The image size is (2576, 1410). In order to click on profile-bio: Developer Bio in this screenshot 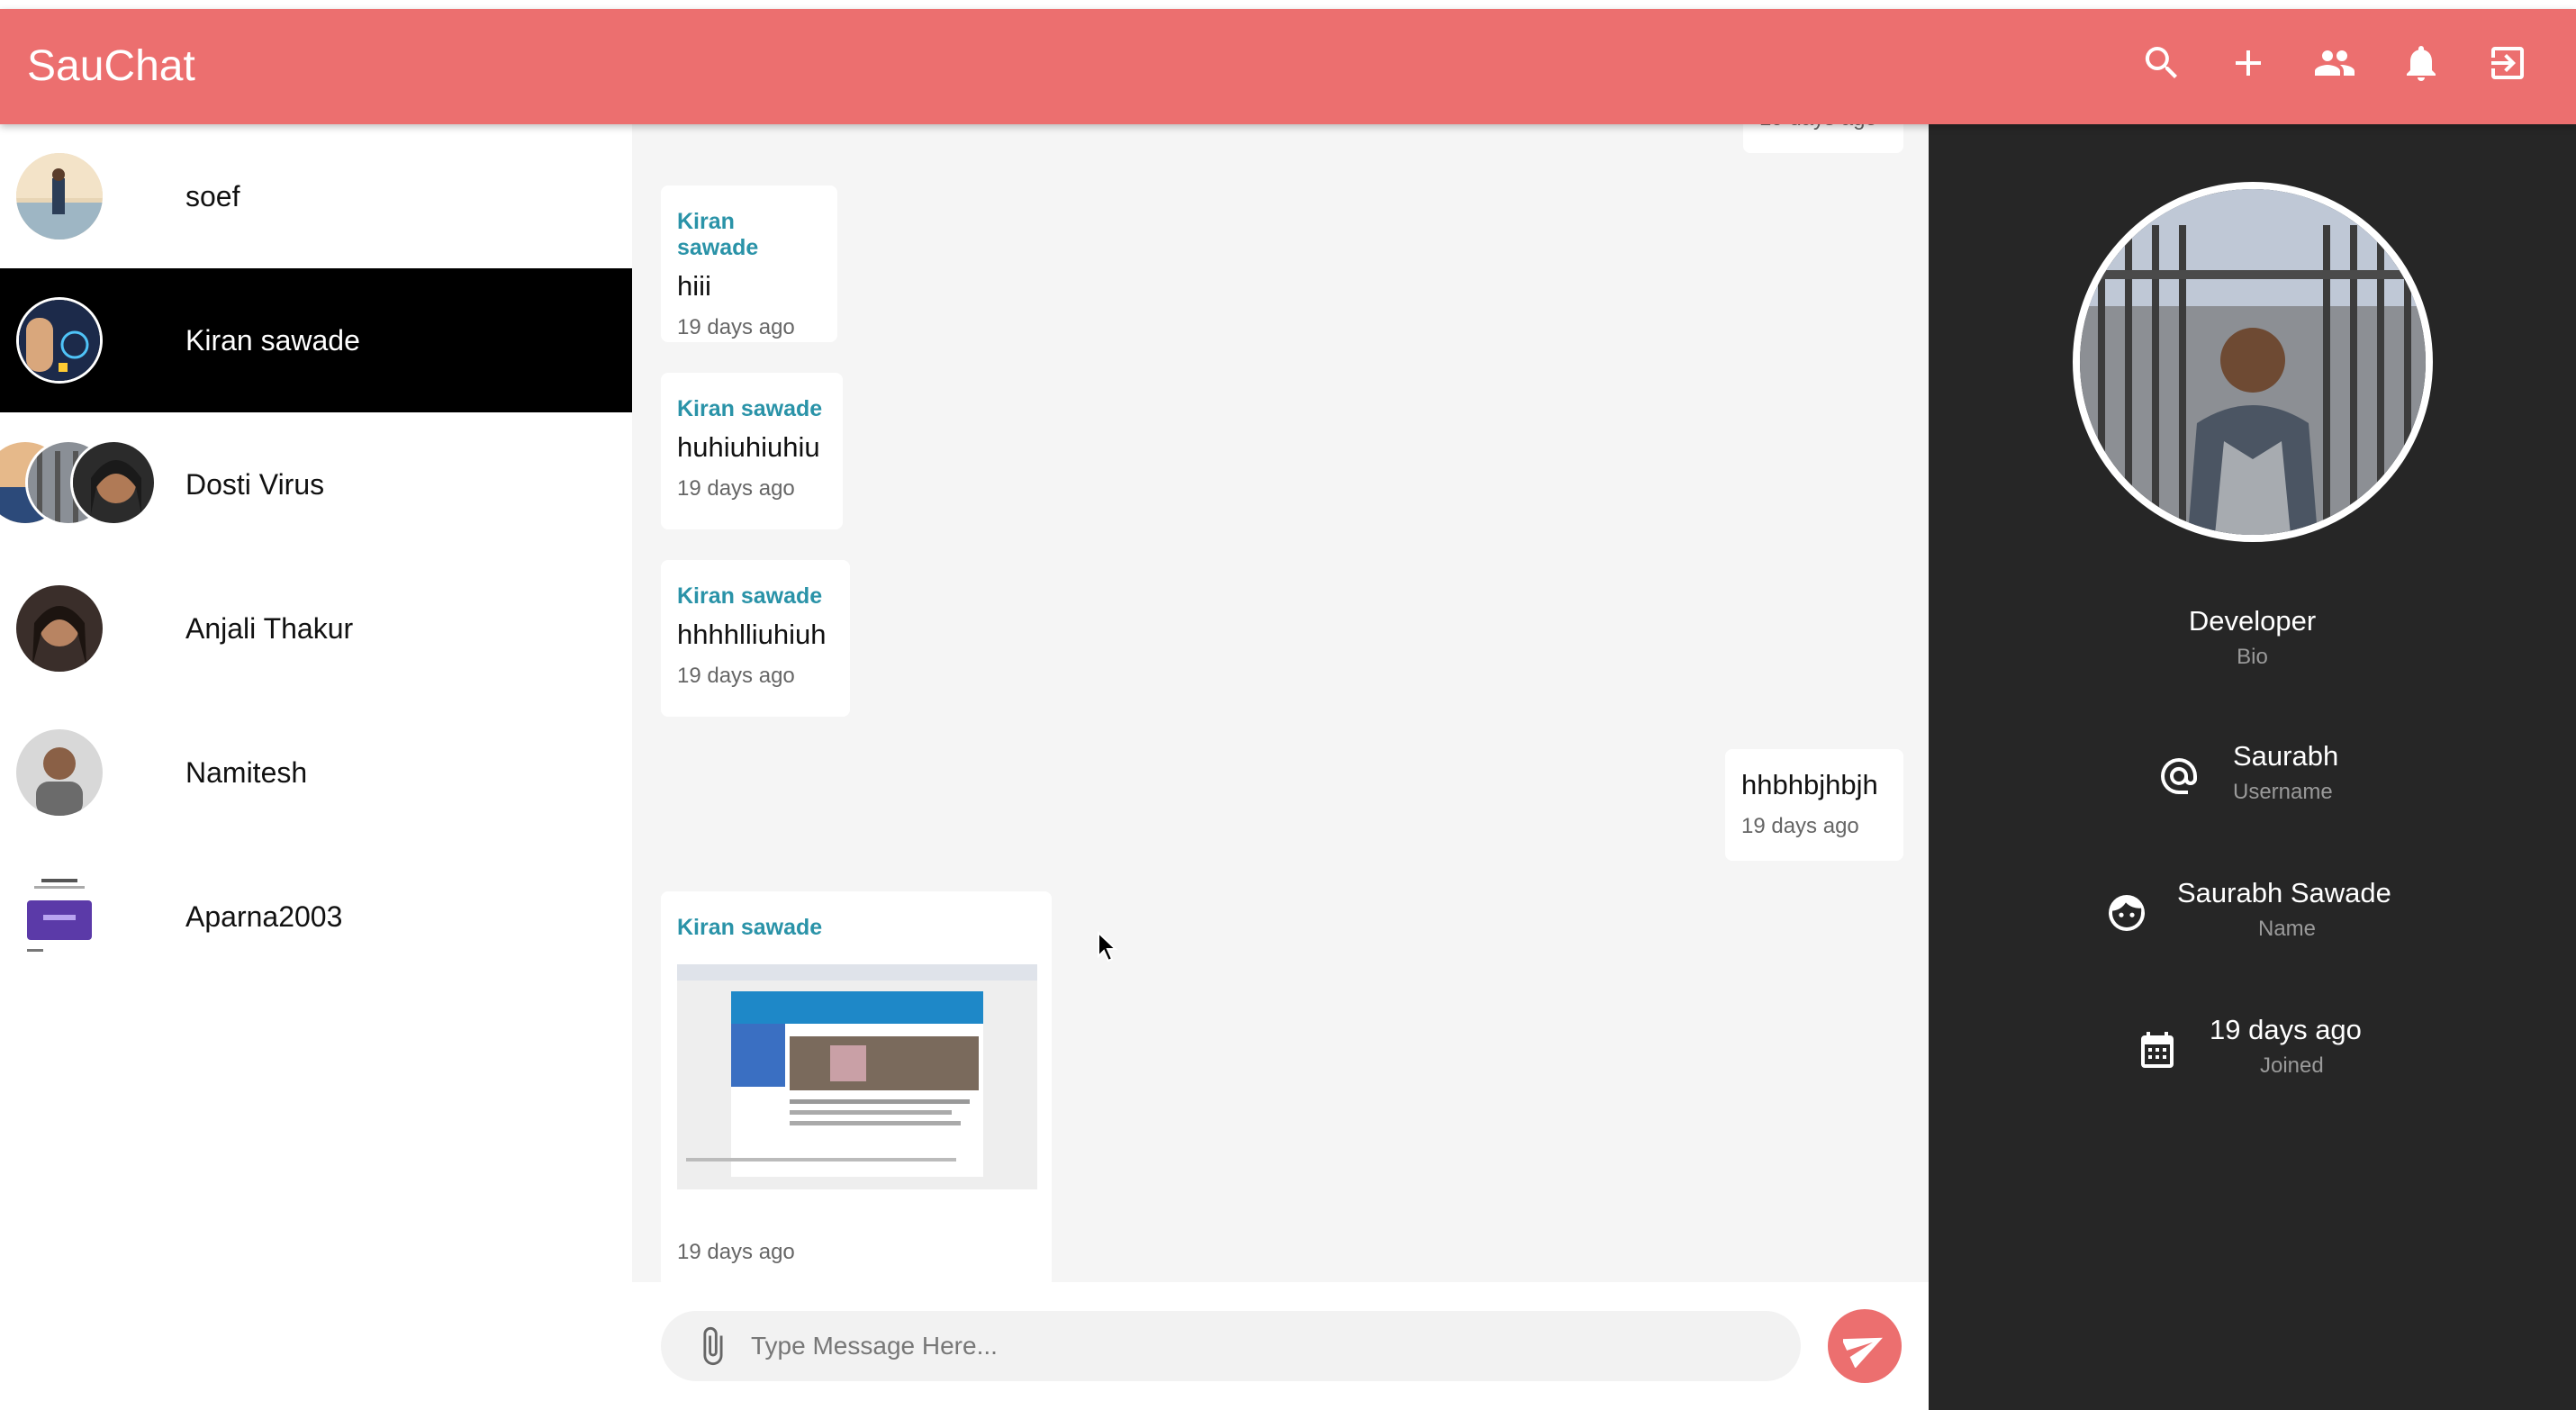, I will do `click(2252, 637)`.